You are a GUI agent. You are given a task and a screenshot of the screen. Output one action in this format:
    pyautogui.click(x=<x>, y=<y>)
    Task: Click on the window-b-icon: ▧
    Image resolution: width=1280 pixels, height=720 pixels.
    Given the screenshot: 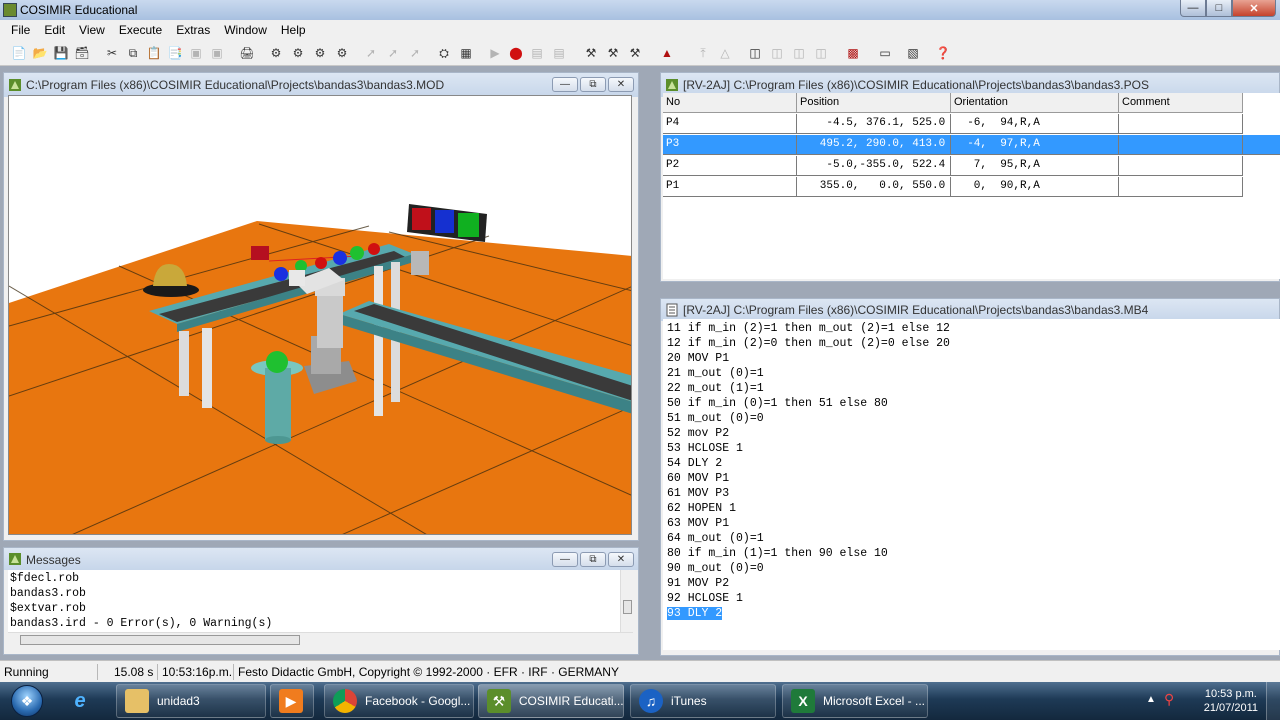 What is the action you would take?
    pyautogui.click(x=913, y=53)
    